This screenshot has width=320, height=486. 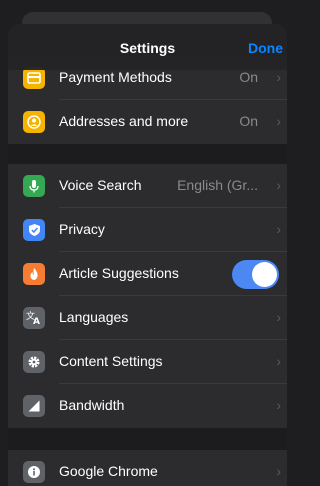 I want to click on article-suggestions-label: Article Suggestions, so click(x=119, y=273).